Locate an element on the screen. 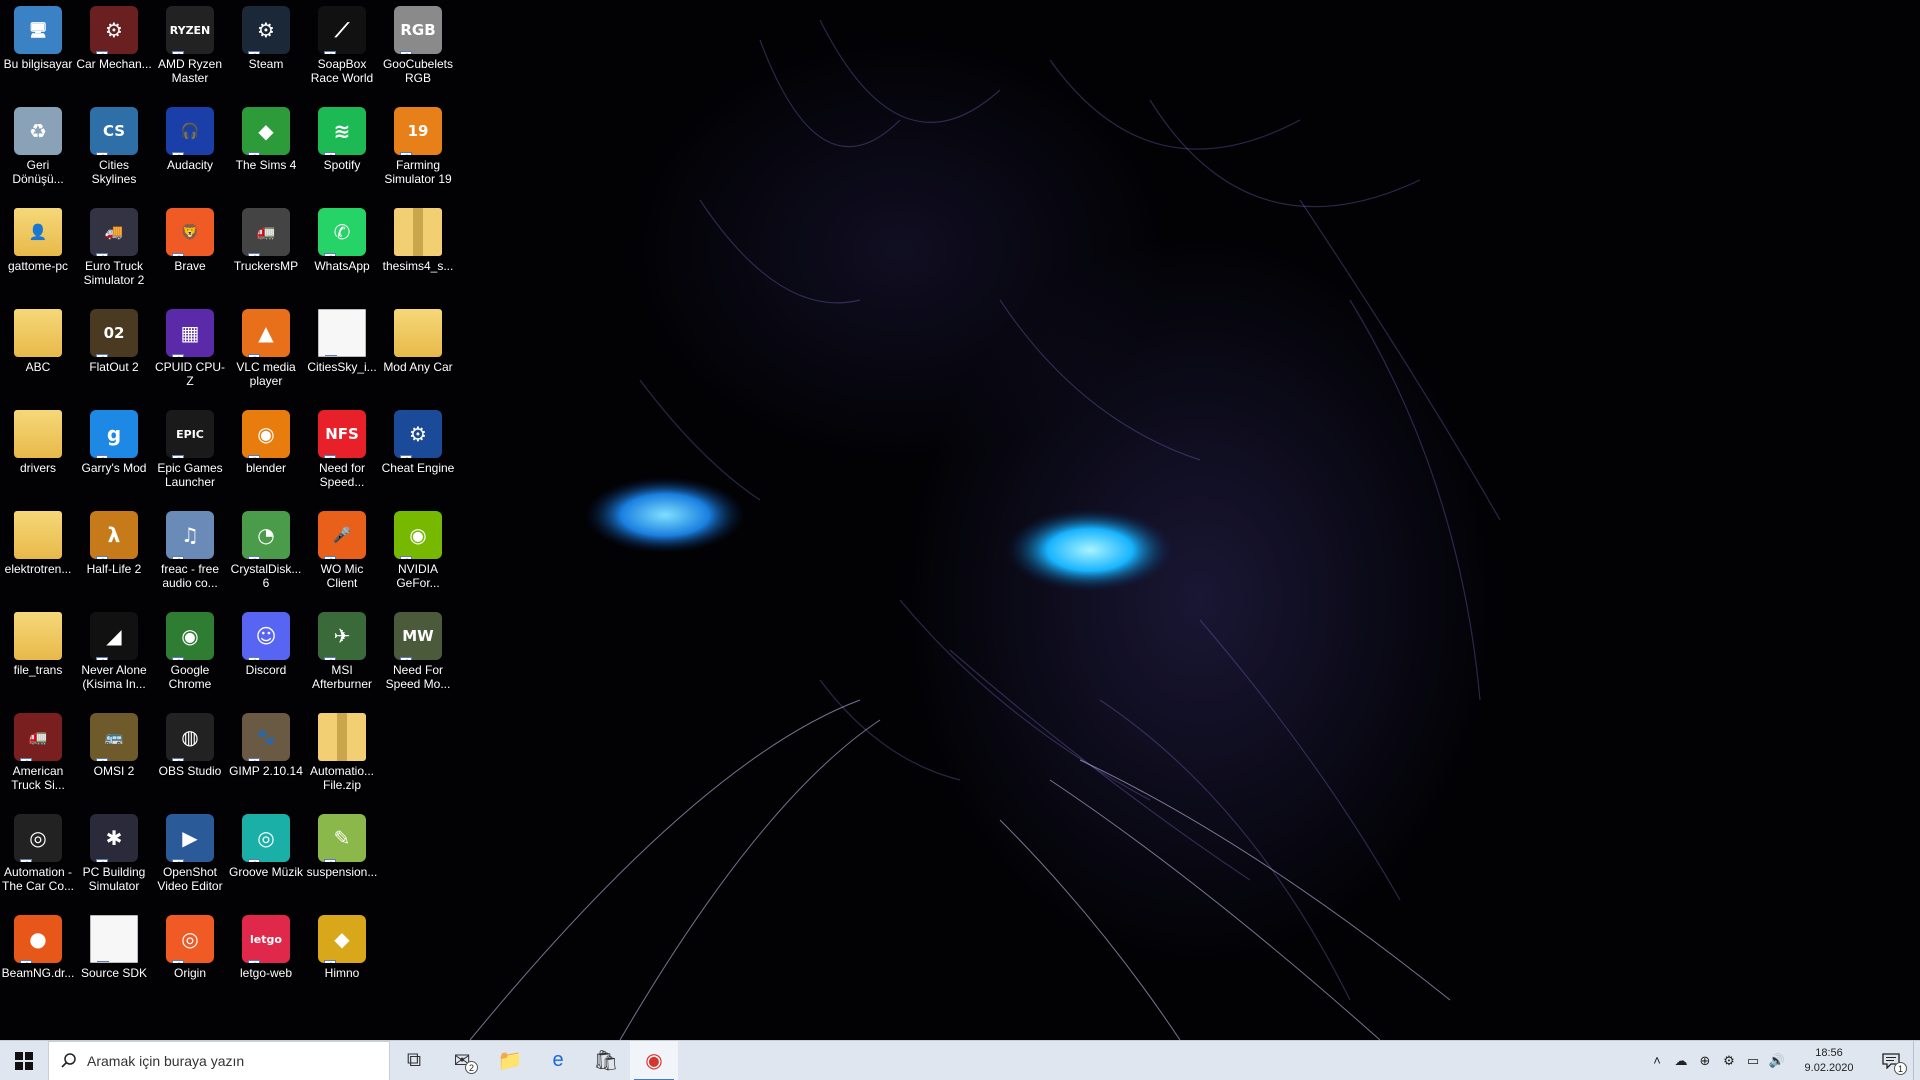 This screenshot has width=1920, height=1080. tray-network: ▭ is located at coordinates (1753, 1060).